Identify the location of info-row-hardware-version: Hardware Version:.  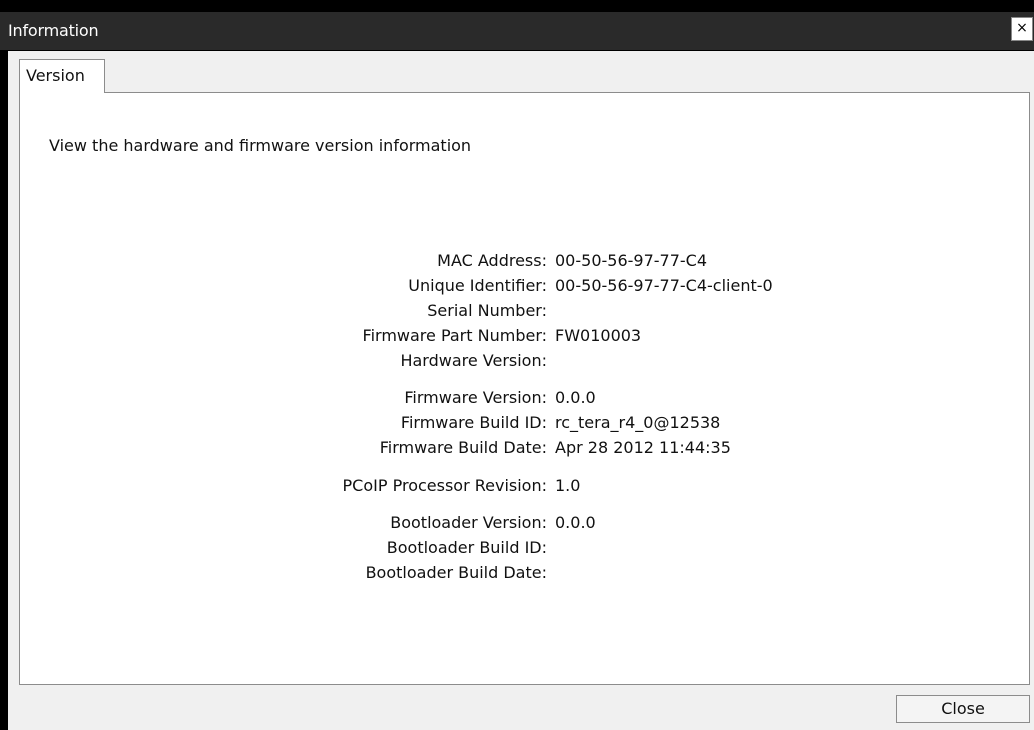
(525, 362).